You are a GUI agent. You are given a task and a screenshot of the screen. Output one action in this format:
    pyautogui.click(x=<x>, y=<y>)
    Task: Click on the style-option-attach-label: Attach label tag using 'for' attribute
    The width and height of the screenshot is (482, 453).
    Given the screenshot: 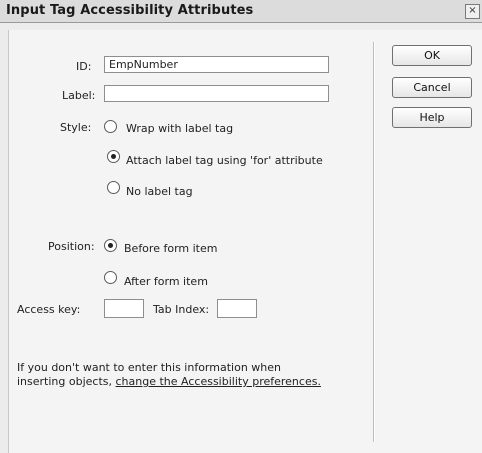 What is the action you would take?
    pyautogui.click(x=224, y=160)
    